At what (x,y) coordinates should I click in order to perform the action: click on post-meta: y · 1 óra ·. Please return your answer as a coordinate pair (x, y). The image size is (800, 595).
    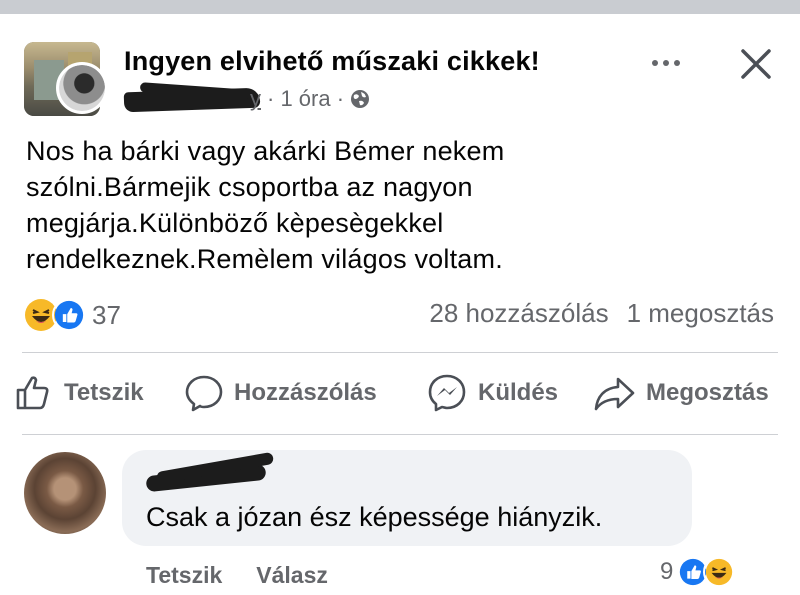
    Looking at the image, I should click on (310, 99).